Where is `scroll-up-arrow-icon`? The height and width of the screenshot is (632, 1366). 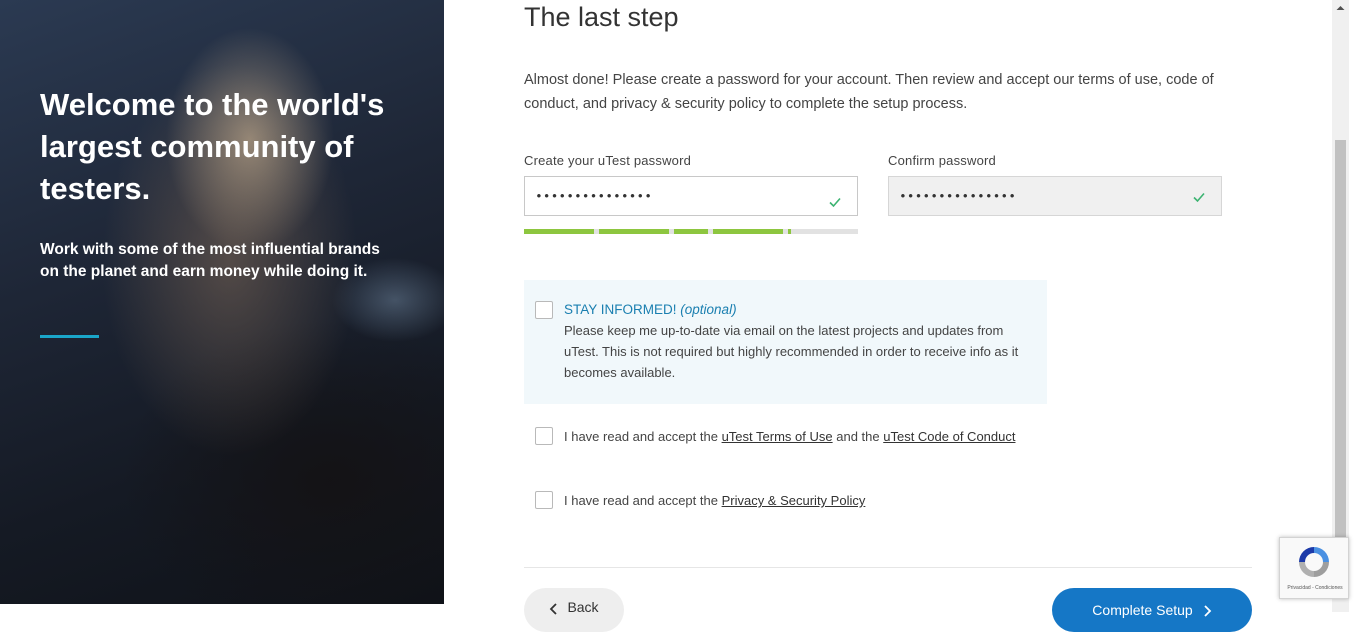
scroll-up-arrow-icon is located at coordinates (1340, 8).